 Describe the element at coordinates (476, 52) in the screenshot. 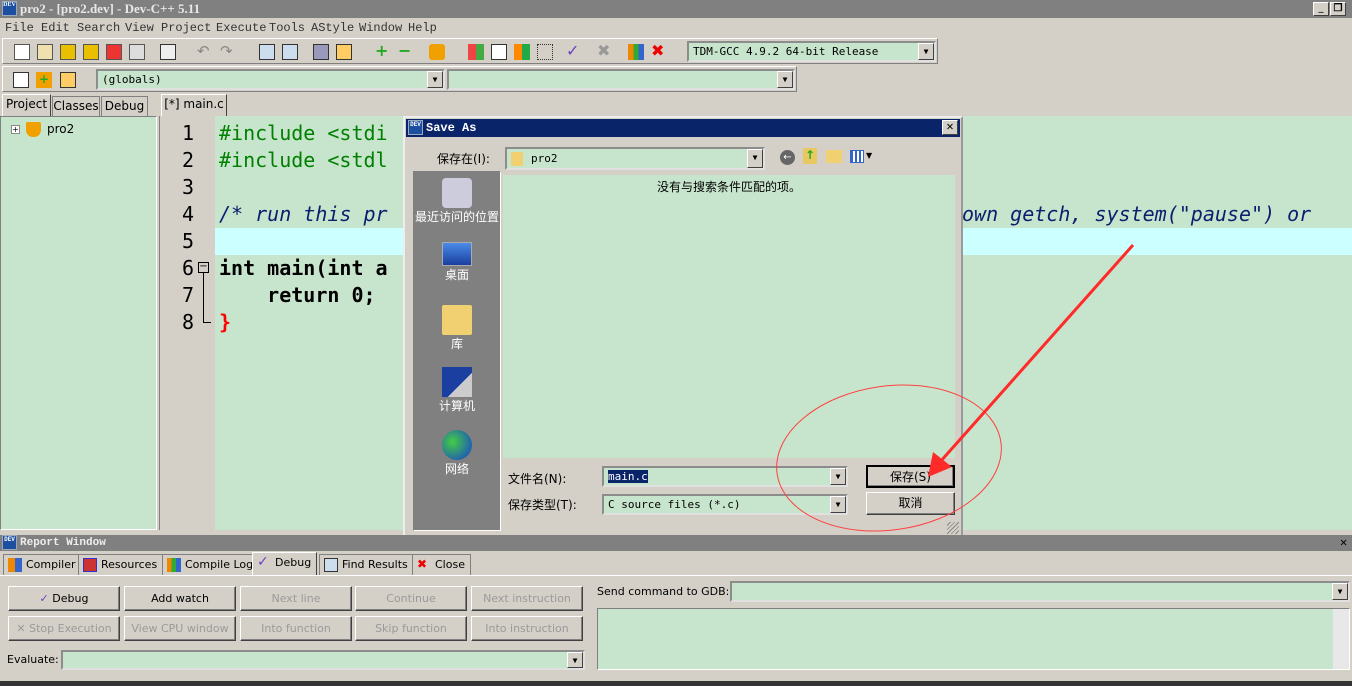

I see `compile-icon` at that location.